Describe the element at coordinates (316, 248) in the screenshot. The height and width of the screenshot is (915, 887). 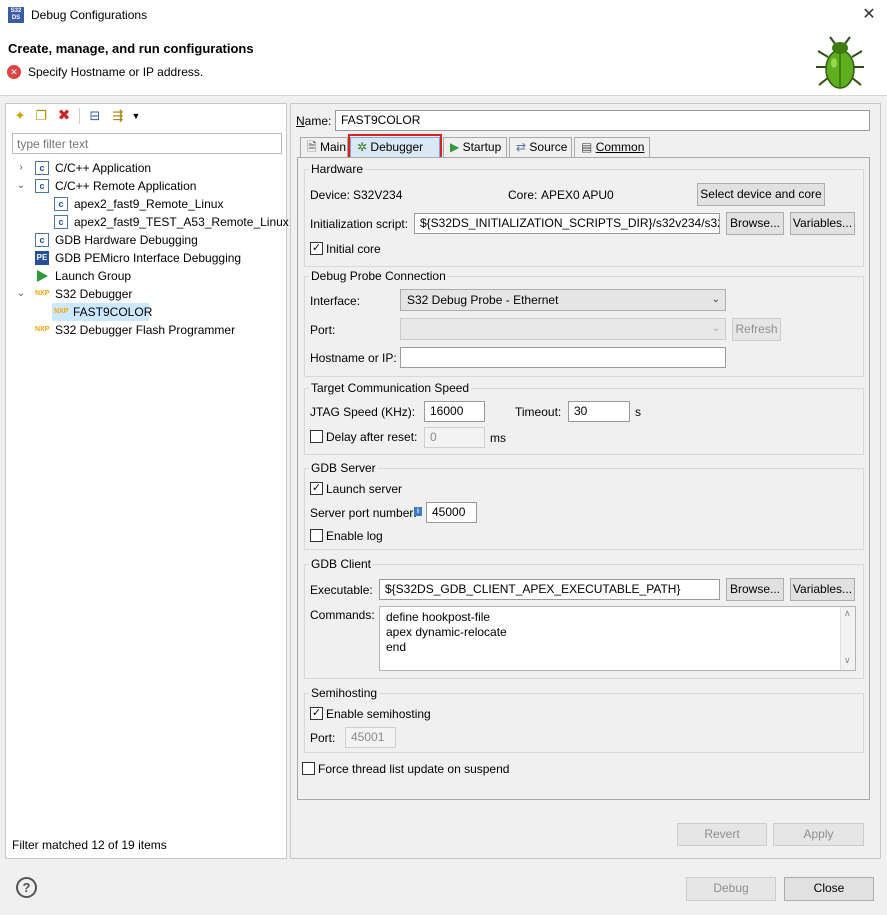
I see `initial-core-checkbox: ✓` at that location.